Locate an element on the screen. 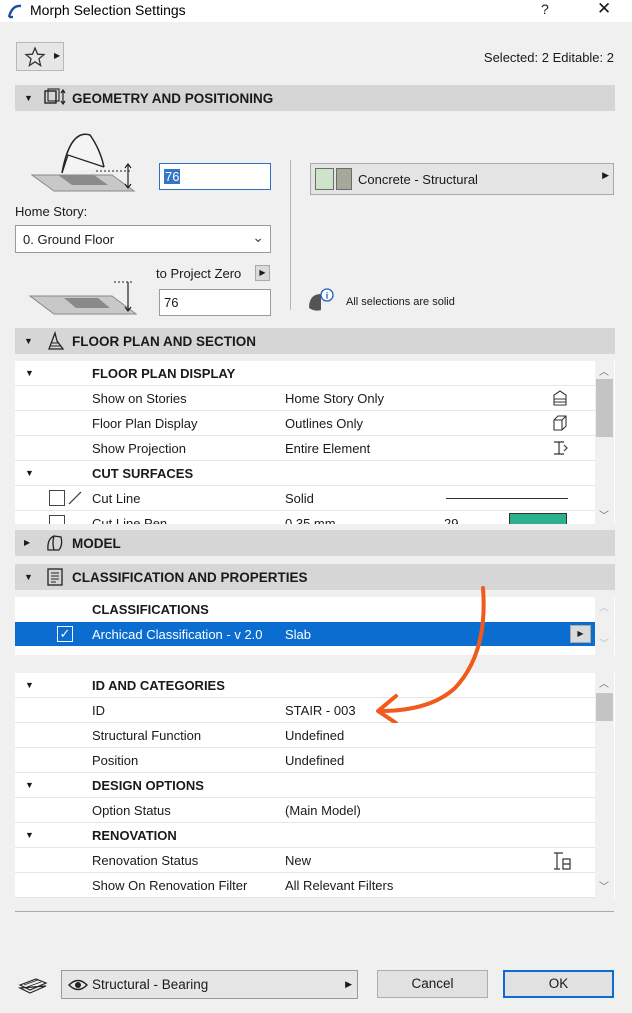 The image size is (632, 1013). eye-icon is located at coordinates (78, 985).